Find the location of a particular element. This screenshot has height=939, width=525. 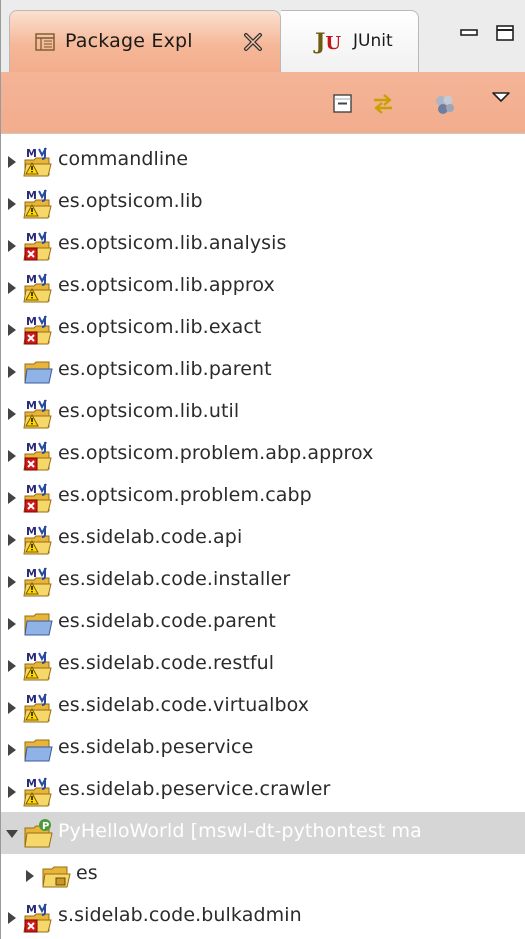

tree-item: Mes.optsicom.problem.cabp is located at coordinates (263, 497).